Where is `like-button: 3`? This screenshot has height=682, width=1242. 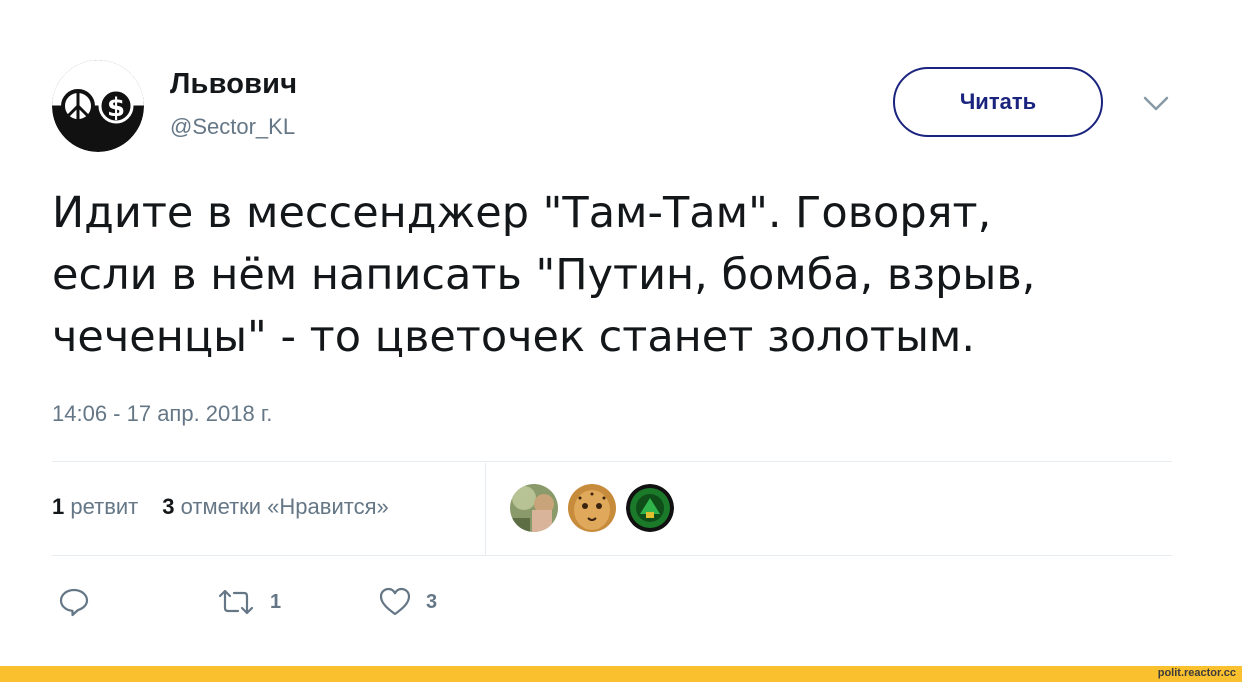
like-button: 3 is located at coordinates (407, 602).